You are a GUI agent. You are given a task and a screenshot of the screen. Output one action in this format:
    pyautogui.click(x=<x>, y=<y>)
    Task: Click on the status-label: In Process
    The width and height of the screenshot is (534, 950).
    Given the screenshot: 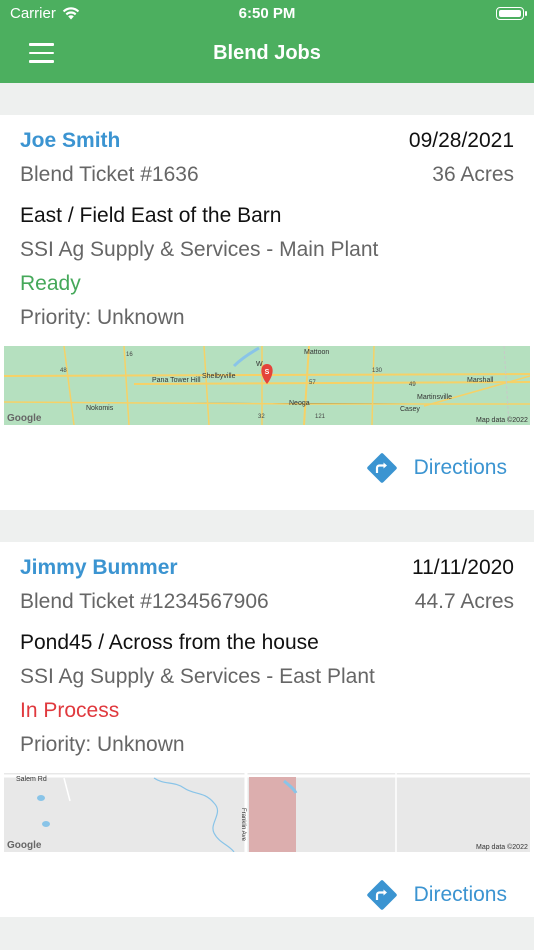 What is the action you would take?
    pyautogui.click(x=70, y=710)
    